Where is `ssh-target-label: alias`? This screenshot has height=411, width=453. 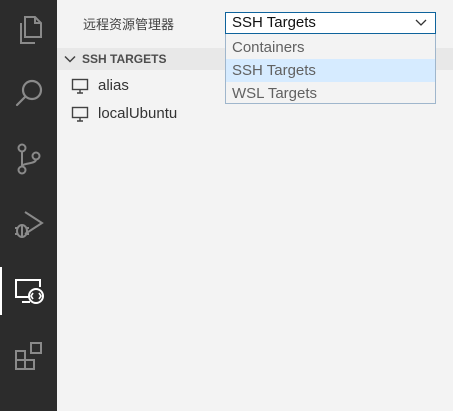
ssh-target-label: alias is located at coordinates (113, 85).